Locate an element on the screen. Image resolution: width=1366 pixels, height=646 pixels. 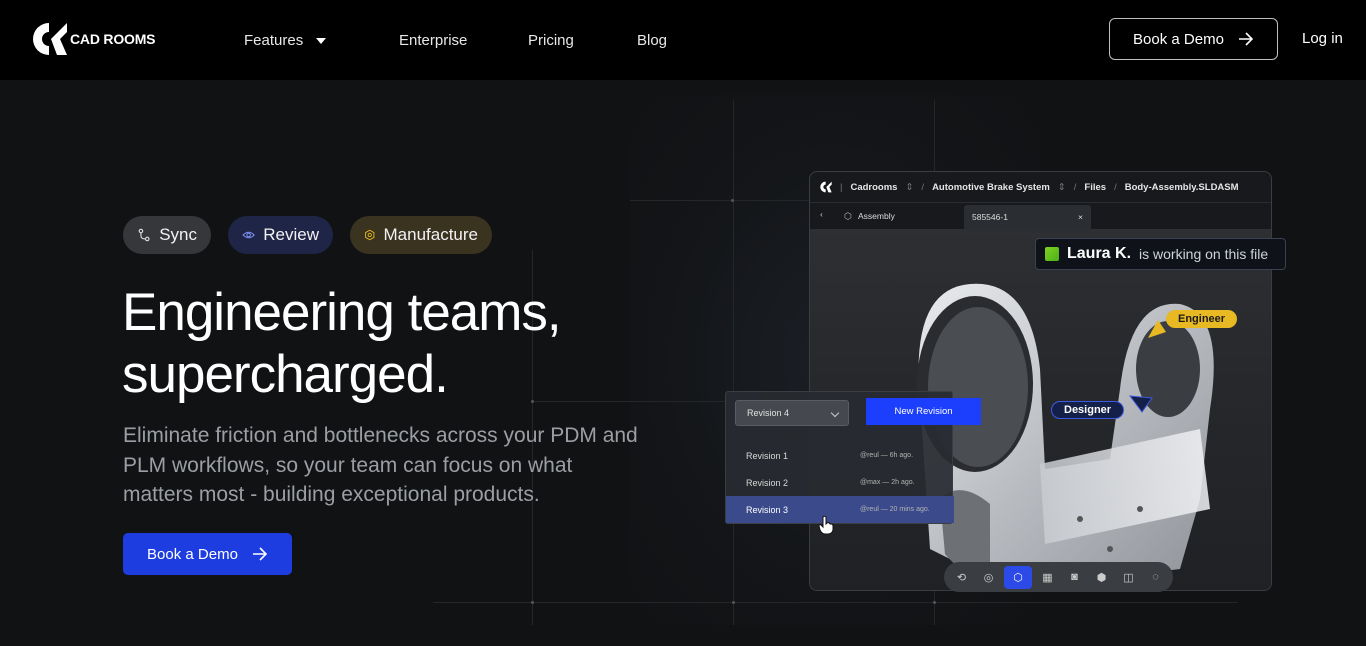
nav-features: Features is located at coordinates (273, 40).